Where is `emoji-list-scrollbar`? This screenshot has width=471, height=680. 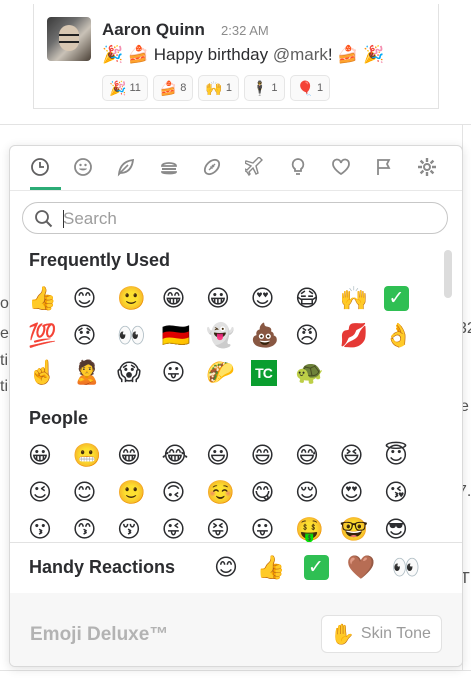 emoji-list-scrollbar is located at coordinates (448, 391).